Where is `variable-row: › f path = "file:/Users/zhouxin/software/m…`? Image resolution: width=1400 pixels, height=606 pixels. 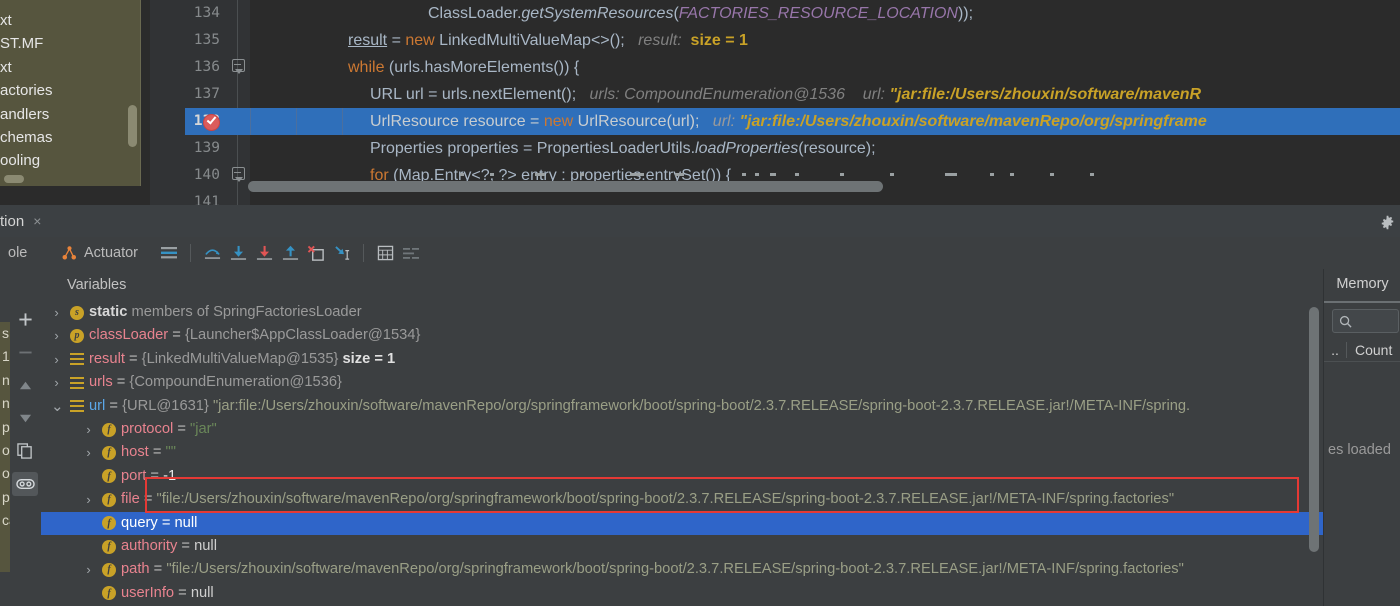
variable-row: › f path = "file:/Users/zhouxin/software/m… is located at coordinates (682, 569).